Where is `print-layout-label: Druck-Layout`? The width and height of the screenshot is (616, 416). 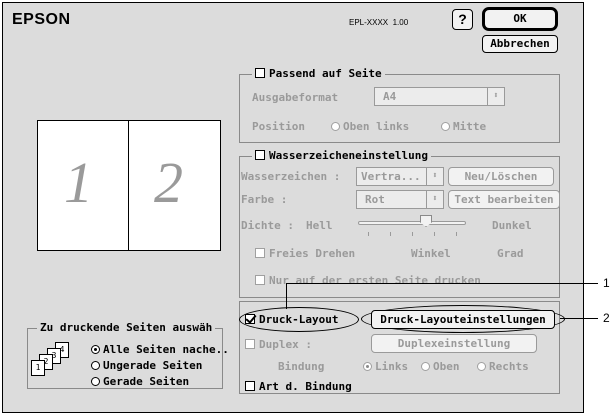
print-layout-label: Druck-Layout is located at coordinates (299, 319).